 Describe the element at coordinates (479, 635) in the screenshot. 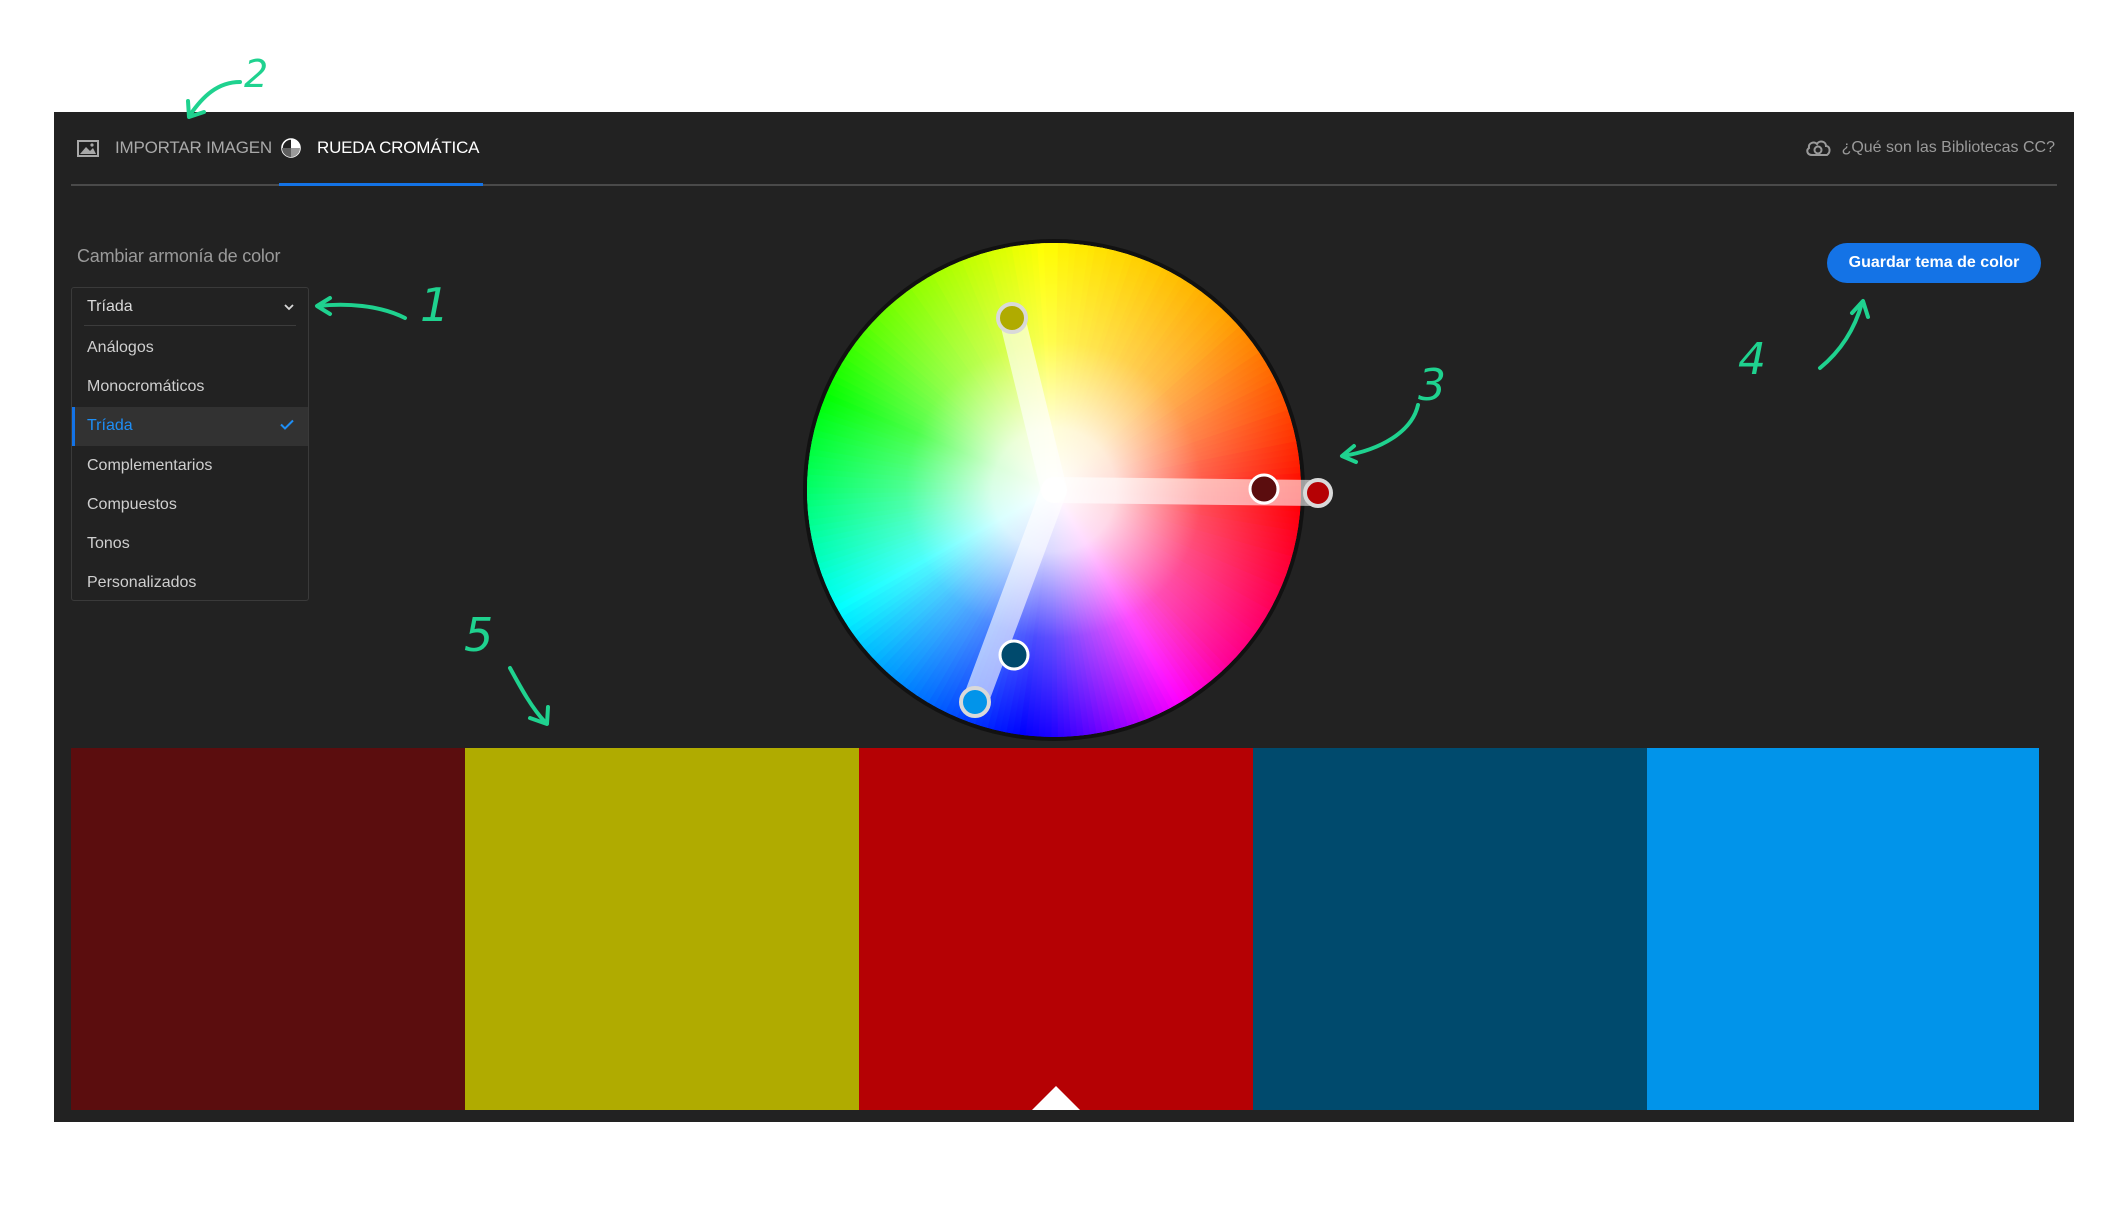

I see `annotation-label-5: 5` at that location.